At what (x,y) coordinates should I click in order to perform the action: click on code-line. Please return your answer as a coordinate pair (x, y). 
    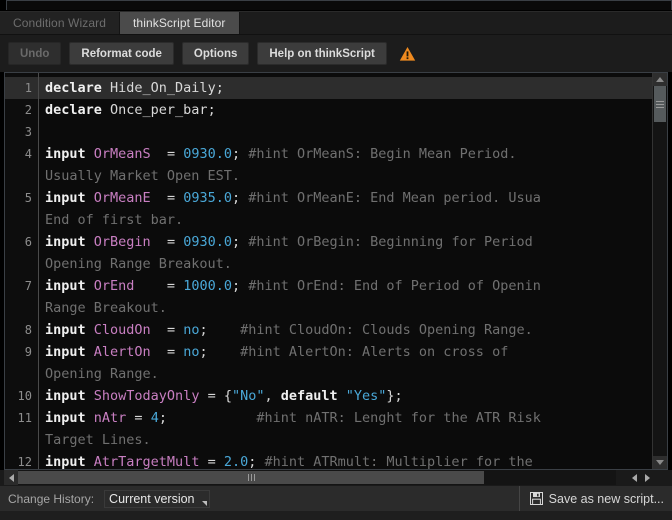
    Looking at the image, I should click on (345, 132).